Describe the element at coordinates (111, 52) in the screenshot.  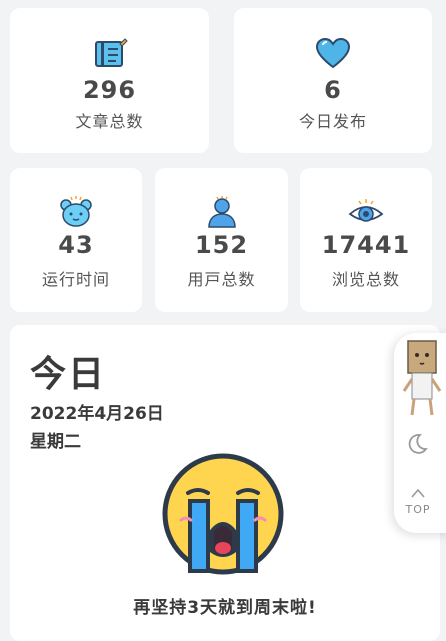
I see `notebook-icon` at that location.